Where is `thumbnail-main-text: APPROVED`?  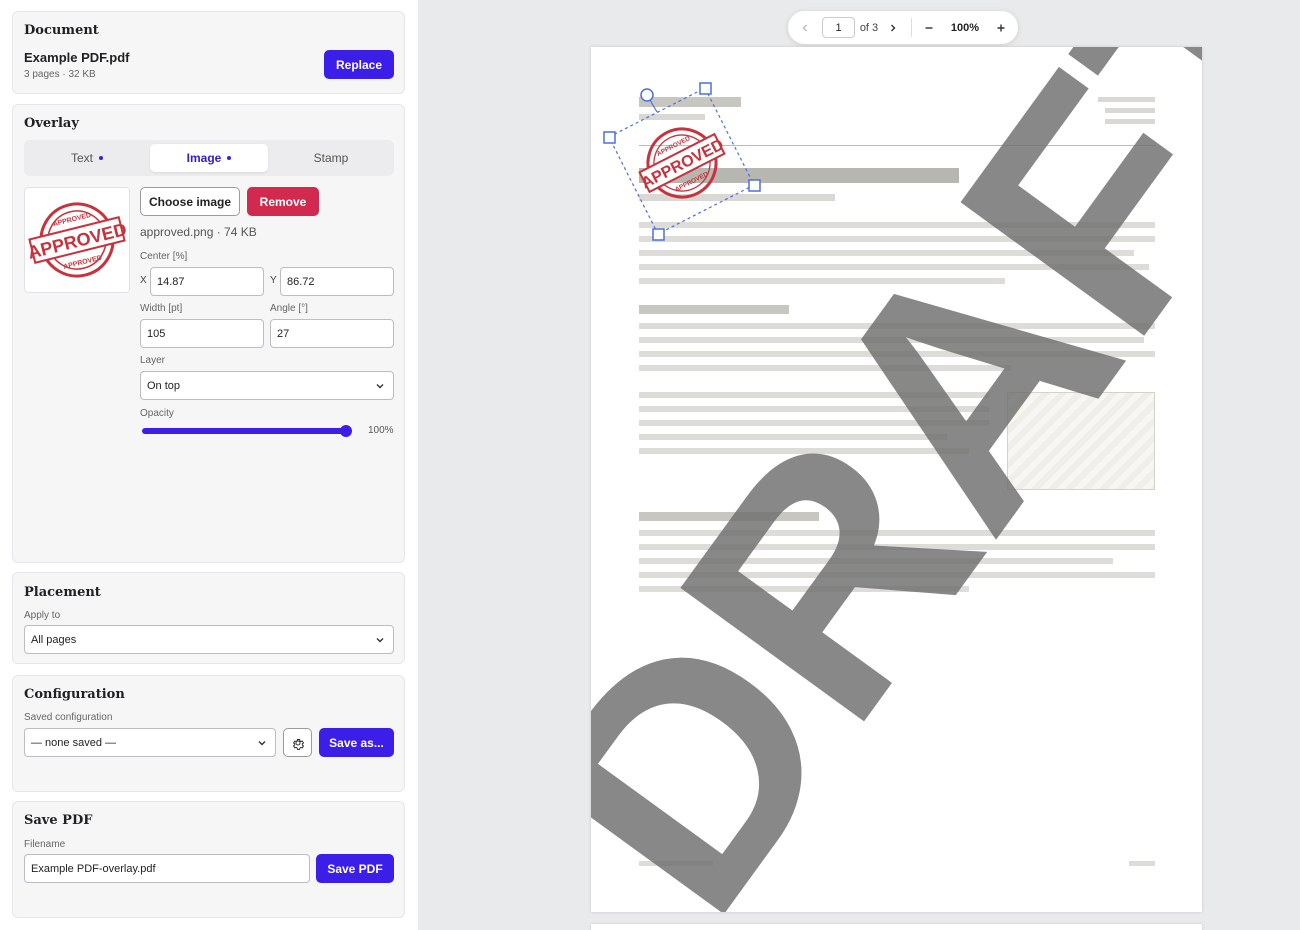
thumbnail-main-text: APPROVED is located at coordinates (77, 241).